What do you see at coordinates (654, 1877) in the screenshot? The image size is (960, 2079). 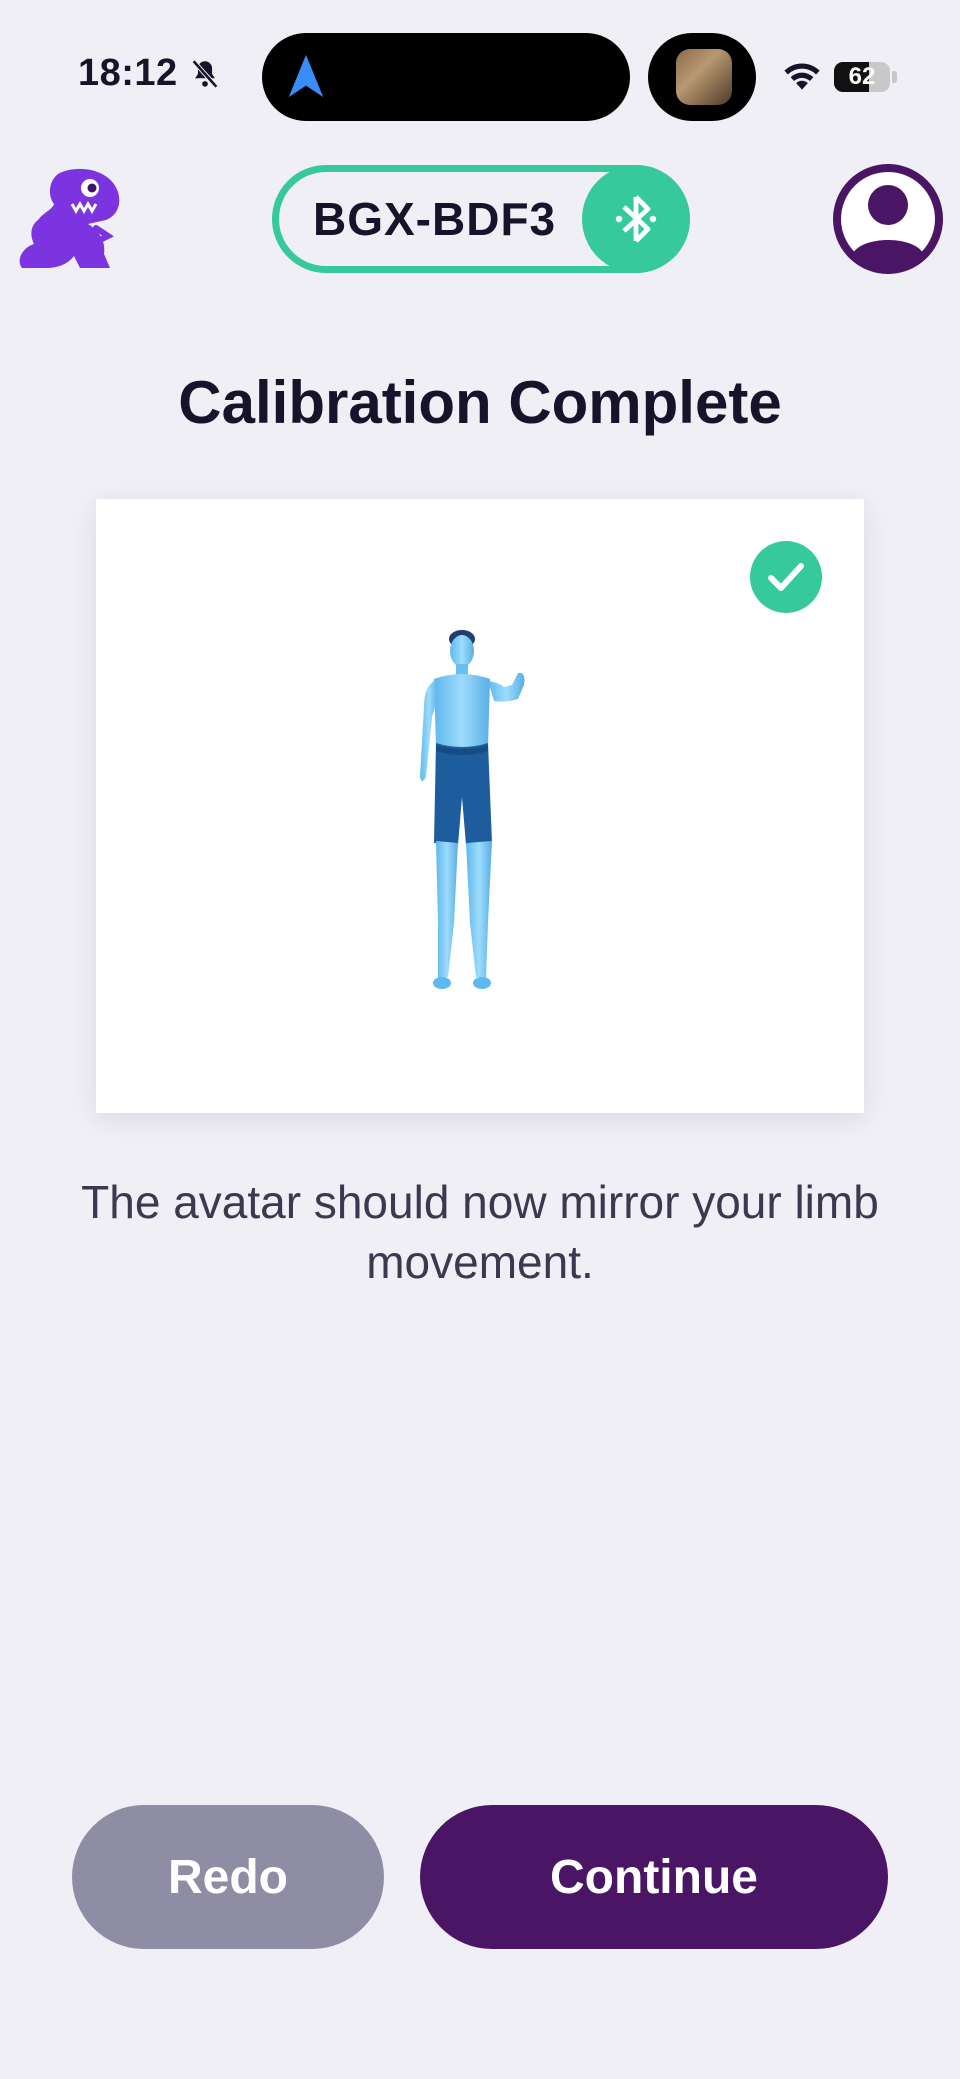 I see `continue-button: Continue` at bounding box center [654, 1877].